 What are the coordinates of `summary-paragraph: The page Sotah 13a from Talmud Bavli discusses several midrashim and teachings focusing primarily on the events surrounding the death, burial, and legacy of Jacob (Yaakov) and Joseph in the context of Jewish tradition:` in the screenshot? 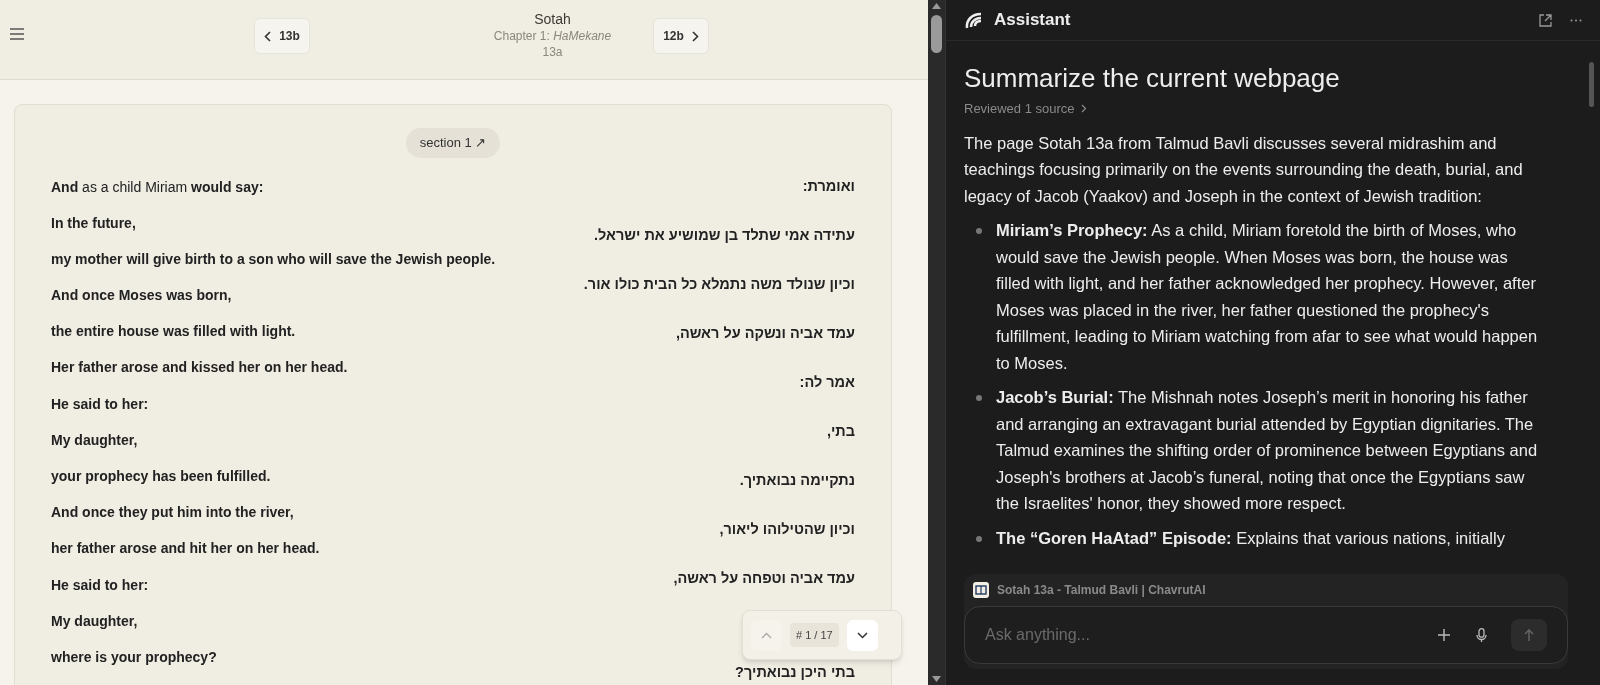 It's located at (1244, 169).